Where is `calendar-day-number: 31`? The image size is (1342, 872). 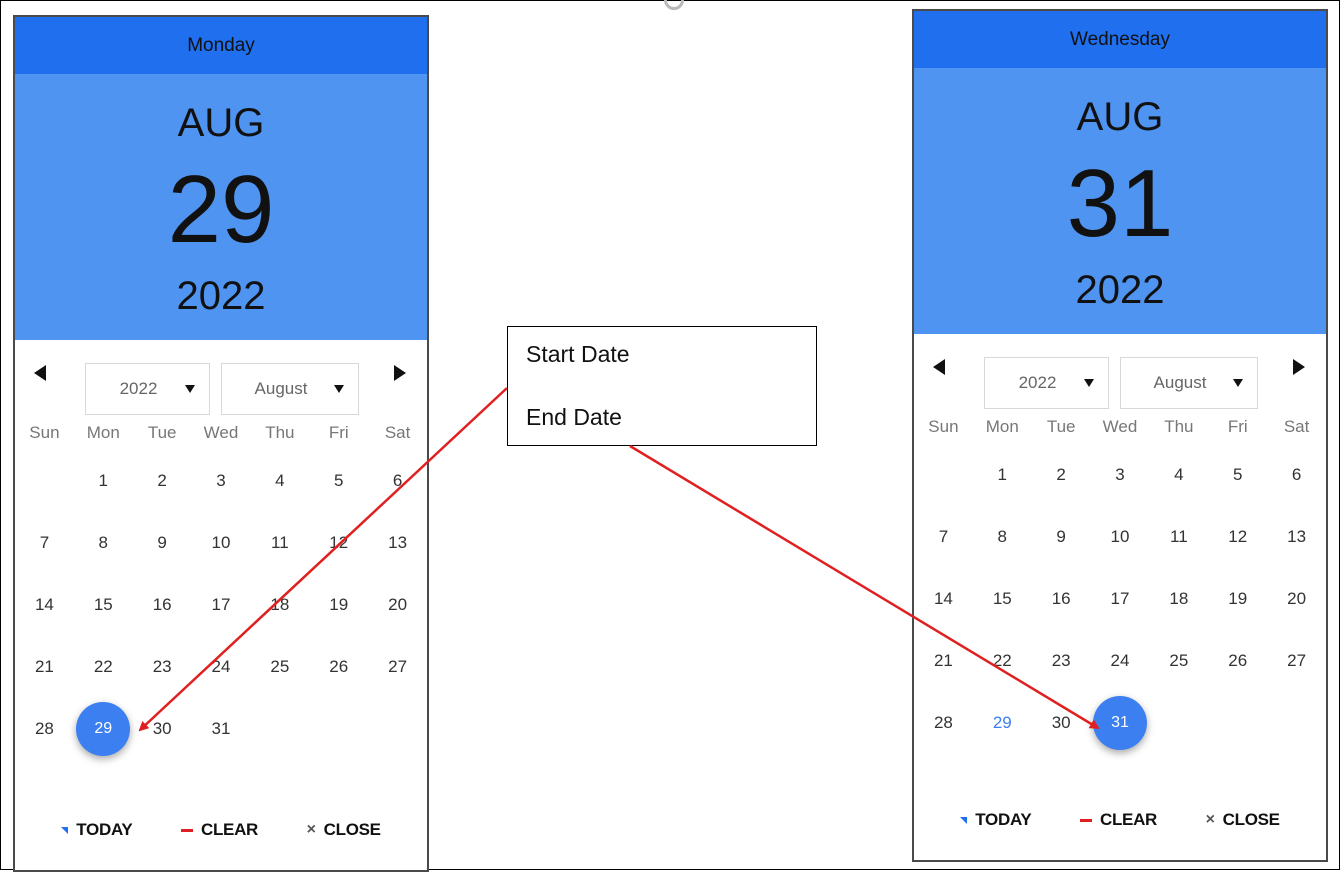 calendar-day-number: 31 is located at coordinates (1120, 723).